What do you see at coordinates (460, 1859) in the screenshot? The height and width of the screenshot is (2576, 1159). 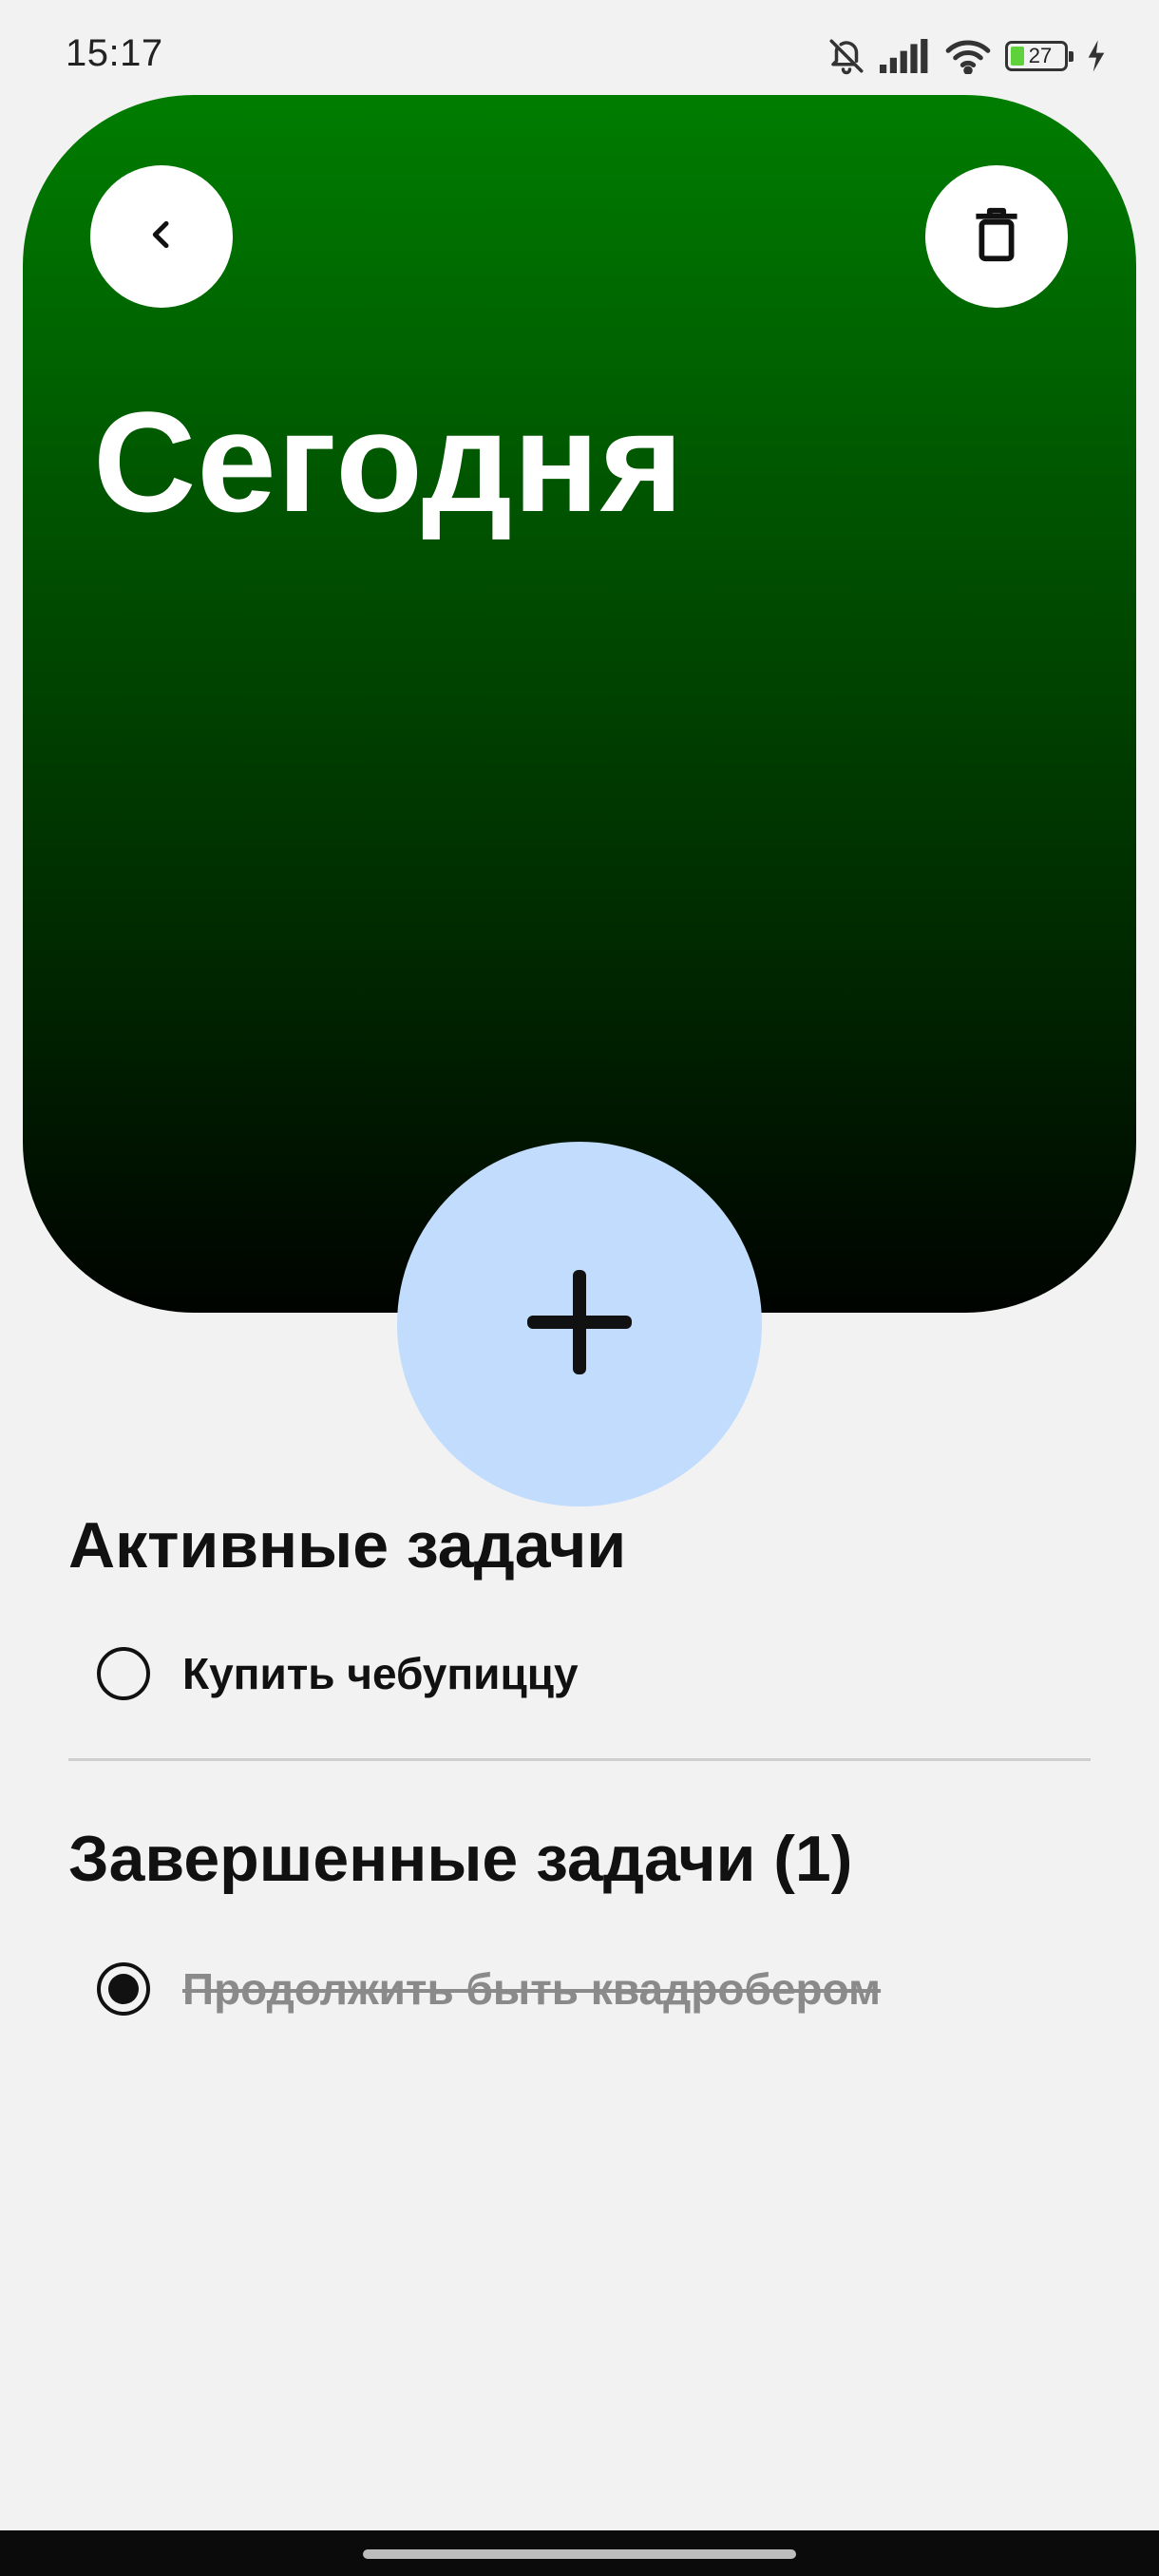 I see `completed-tasks-heading: Завершенные задачи (1)` at bounding box center [460, 1859].